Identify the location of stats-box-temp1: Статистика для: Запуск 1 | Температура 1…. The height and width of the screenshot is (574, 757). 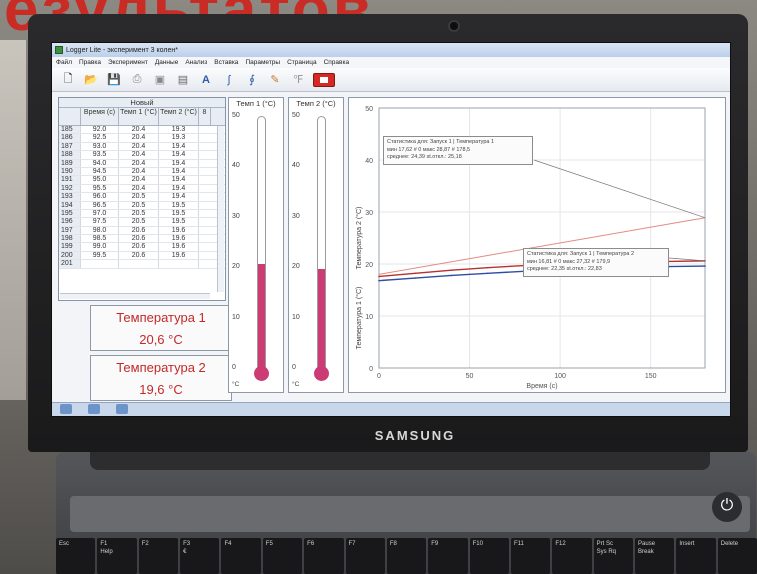
(458, 150).